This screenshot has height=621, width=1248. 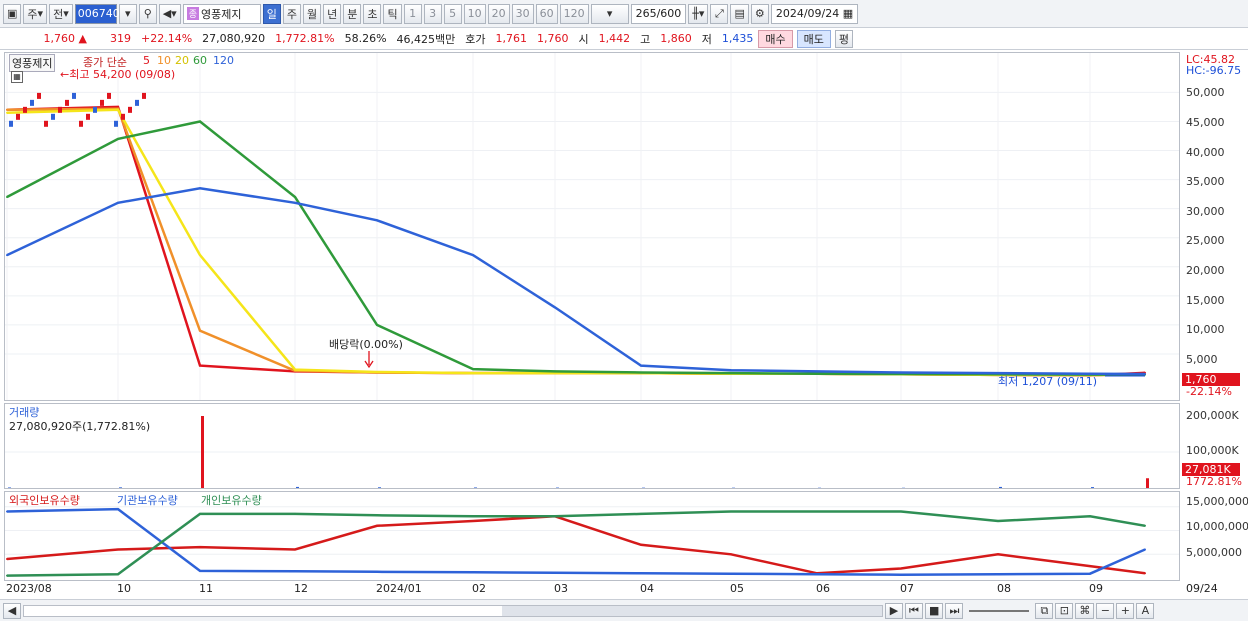 I want to click on prev-label: 전, so click(x=58, y=14).